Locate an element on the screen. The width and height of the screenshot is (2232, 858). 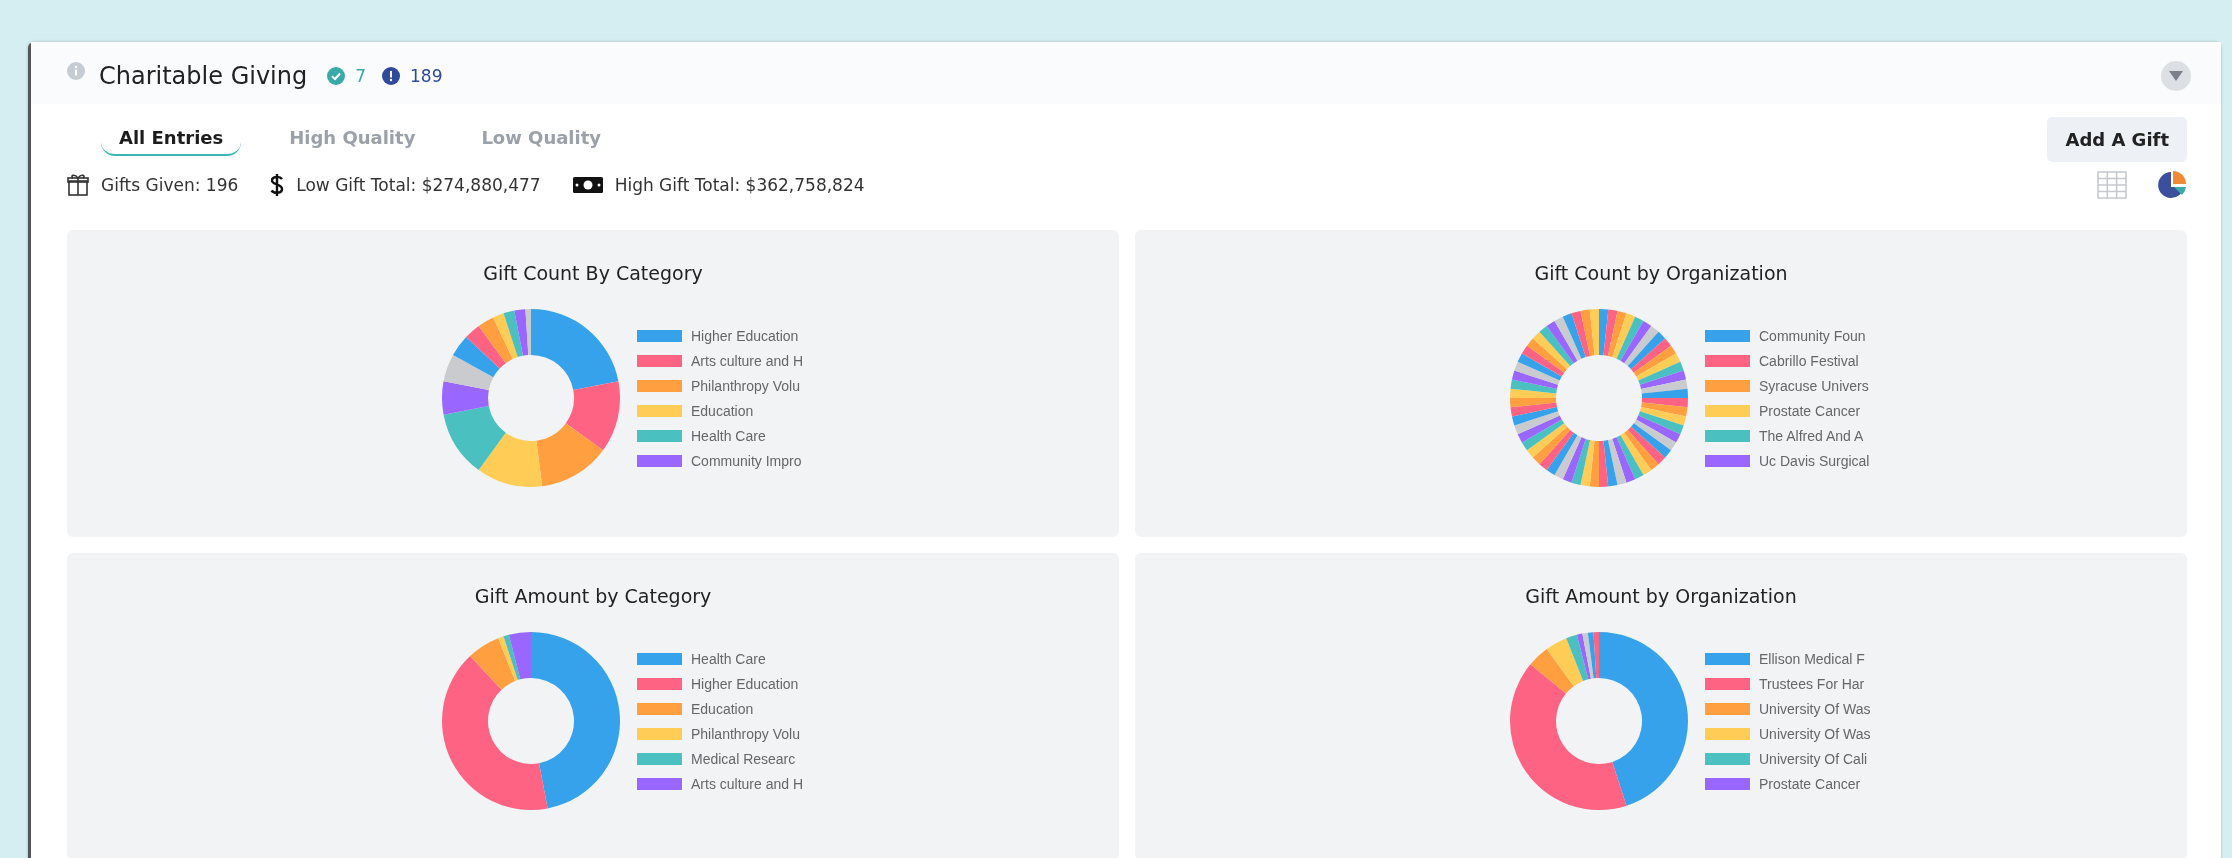
legend-label: The Alfred And A is located at coordinates (1811, 435).